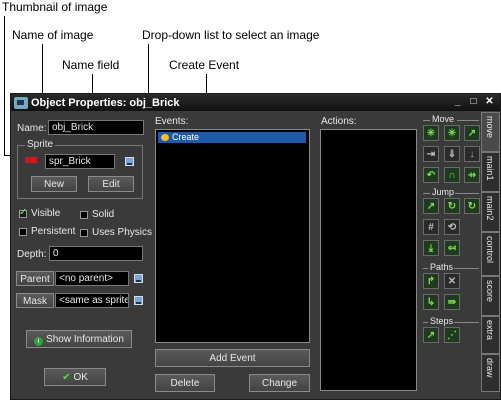 This screenshot has width=501, height=400. What do you see at coordinates (96, 127) in the screenshot?
I see `name-field: obj_Brick` at bounding box center [96, 127].